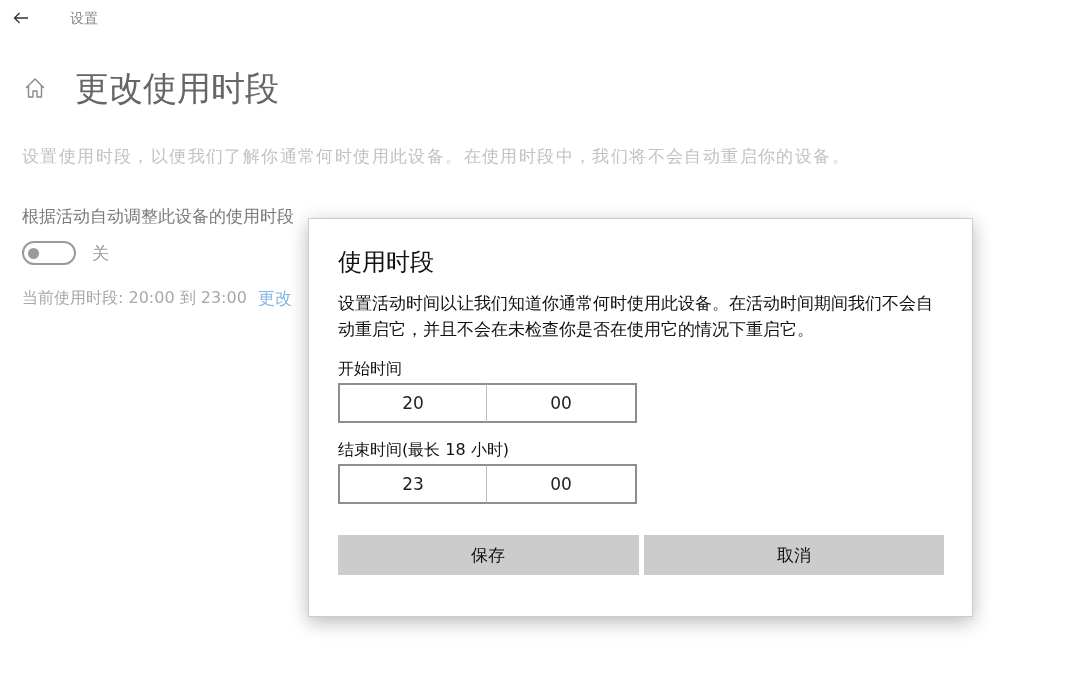 Image resolution: width=1080 pixels, height=674 pixels. I want to click on setting-label: 根据活动自动调整此设备的使用时段, so click(158, 216).